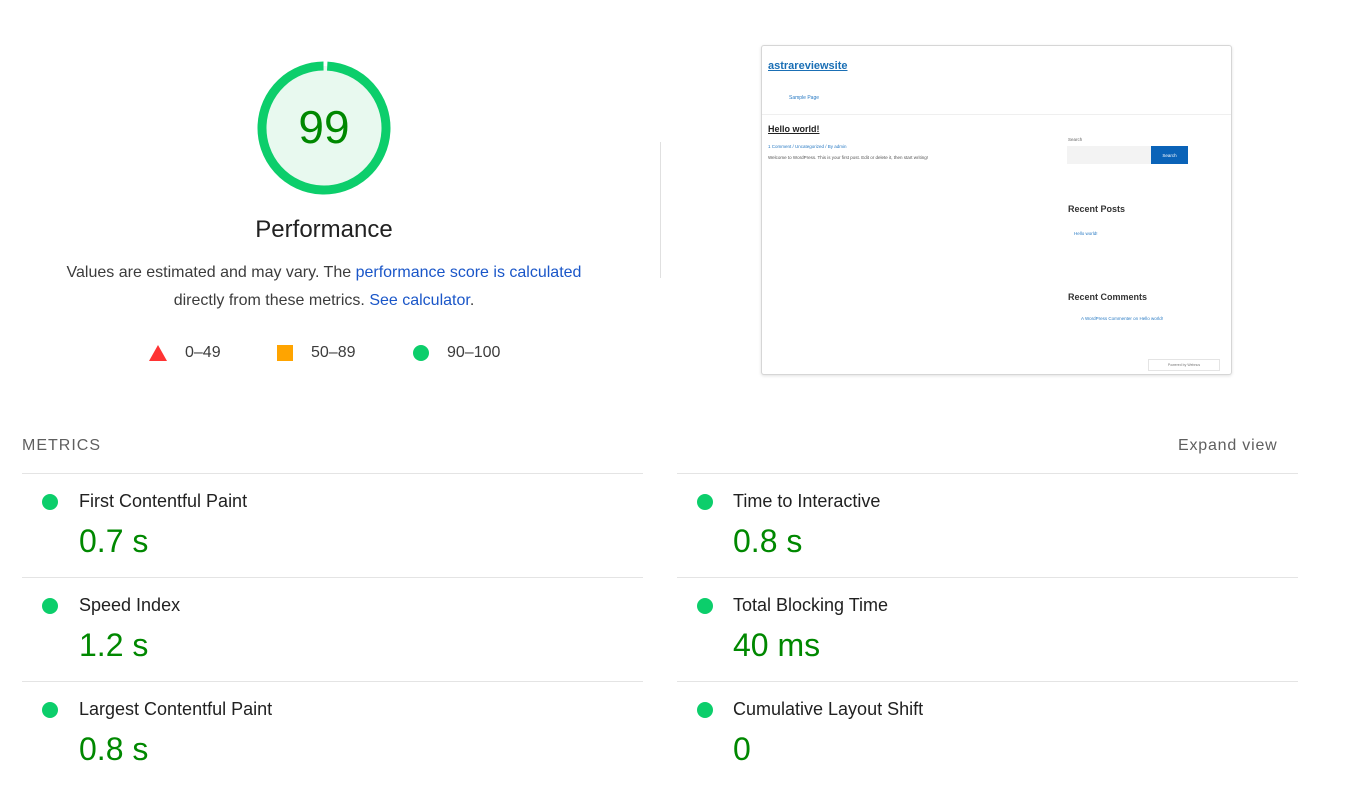 This screenshot has height=798, width=1346. What do you see at coordinates (211, 272) in the screenshot?
I see `description-text: Values are estimated and may vary. The` at bounding box center [211, 272].